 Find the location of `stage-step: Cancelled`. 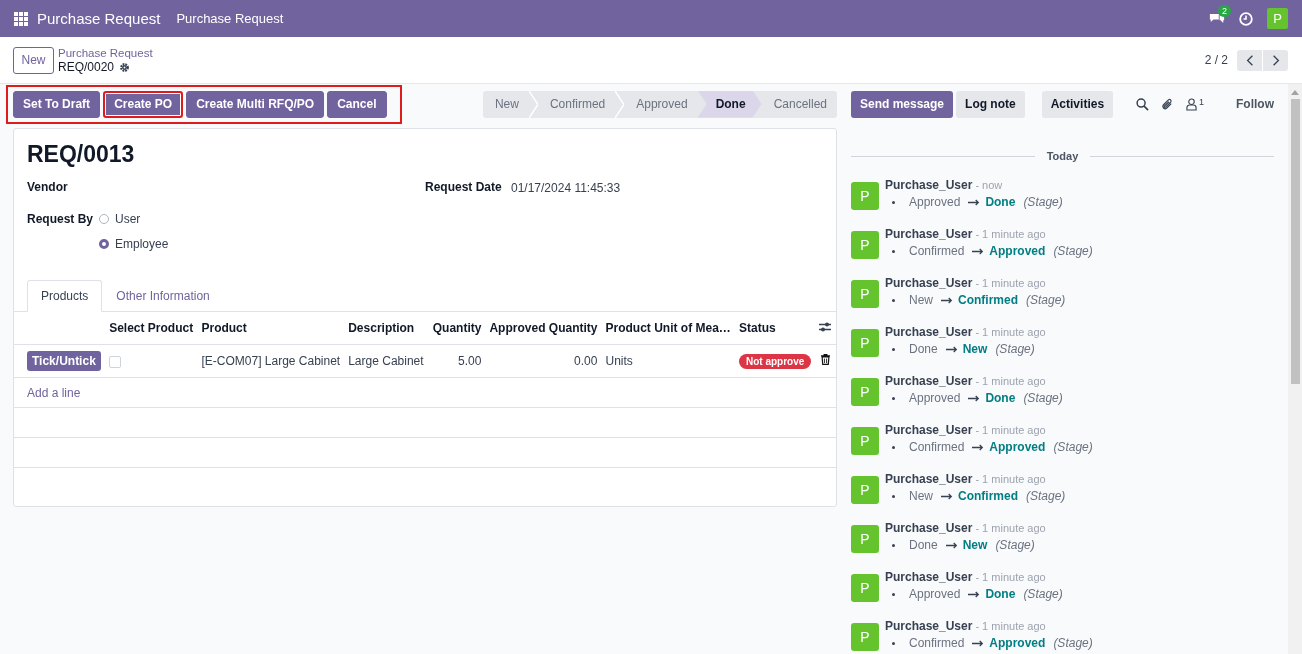

stage-step: Cancelled is located at coordinates (799, 104).